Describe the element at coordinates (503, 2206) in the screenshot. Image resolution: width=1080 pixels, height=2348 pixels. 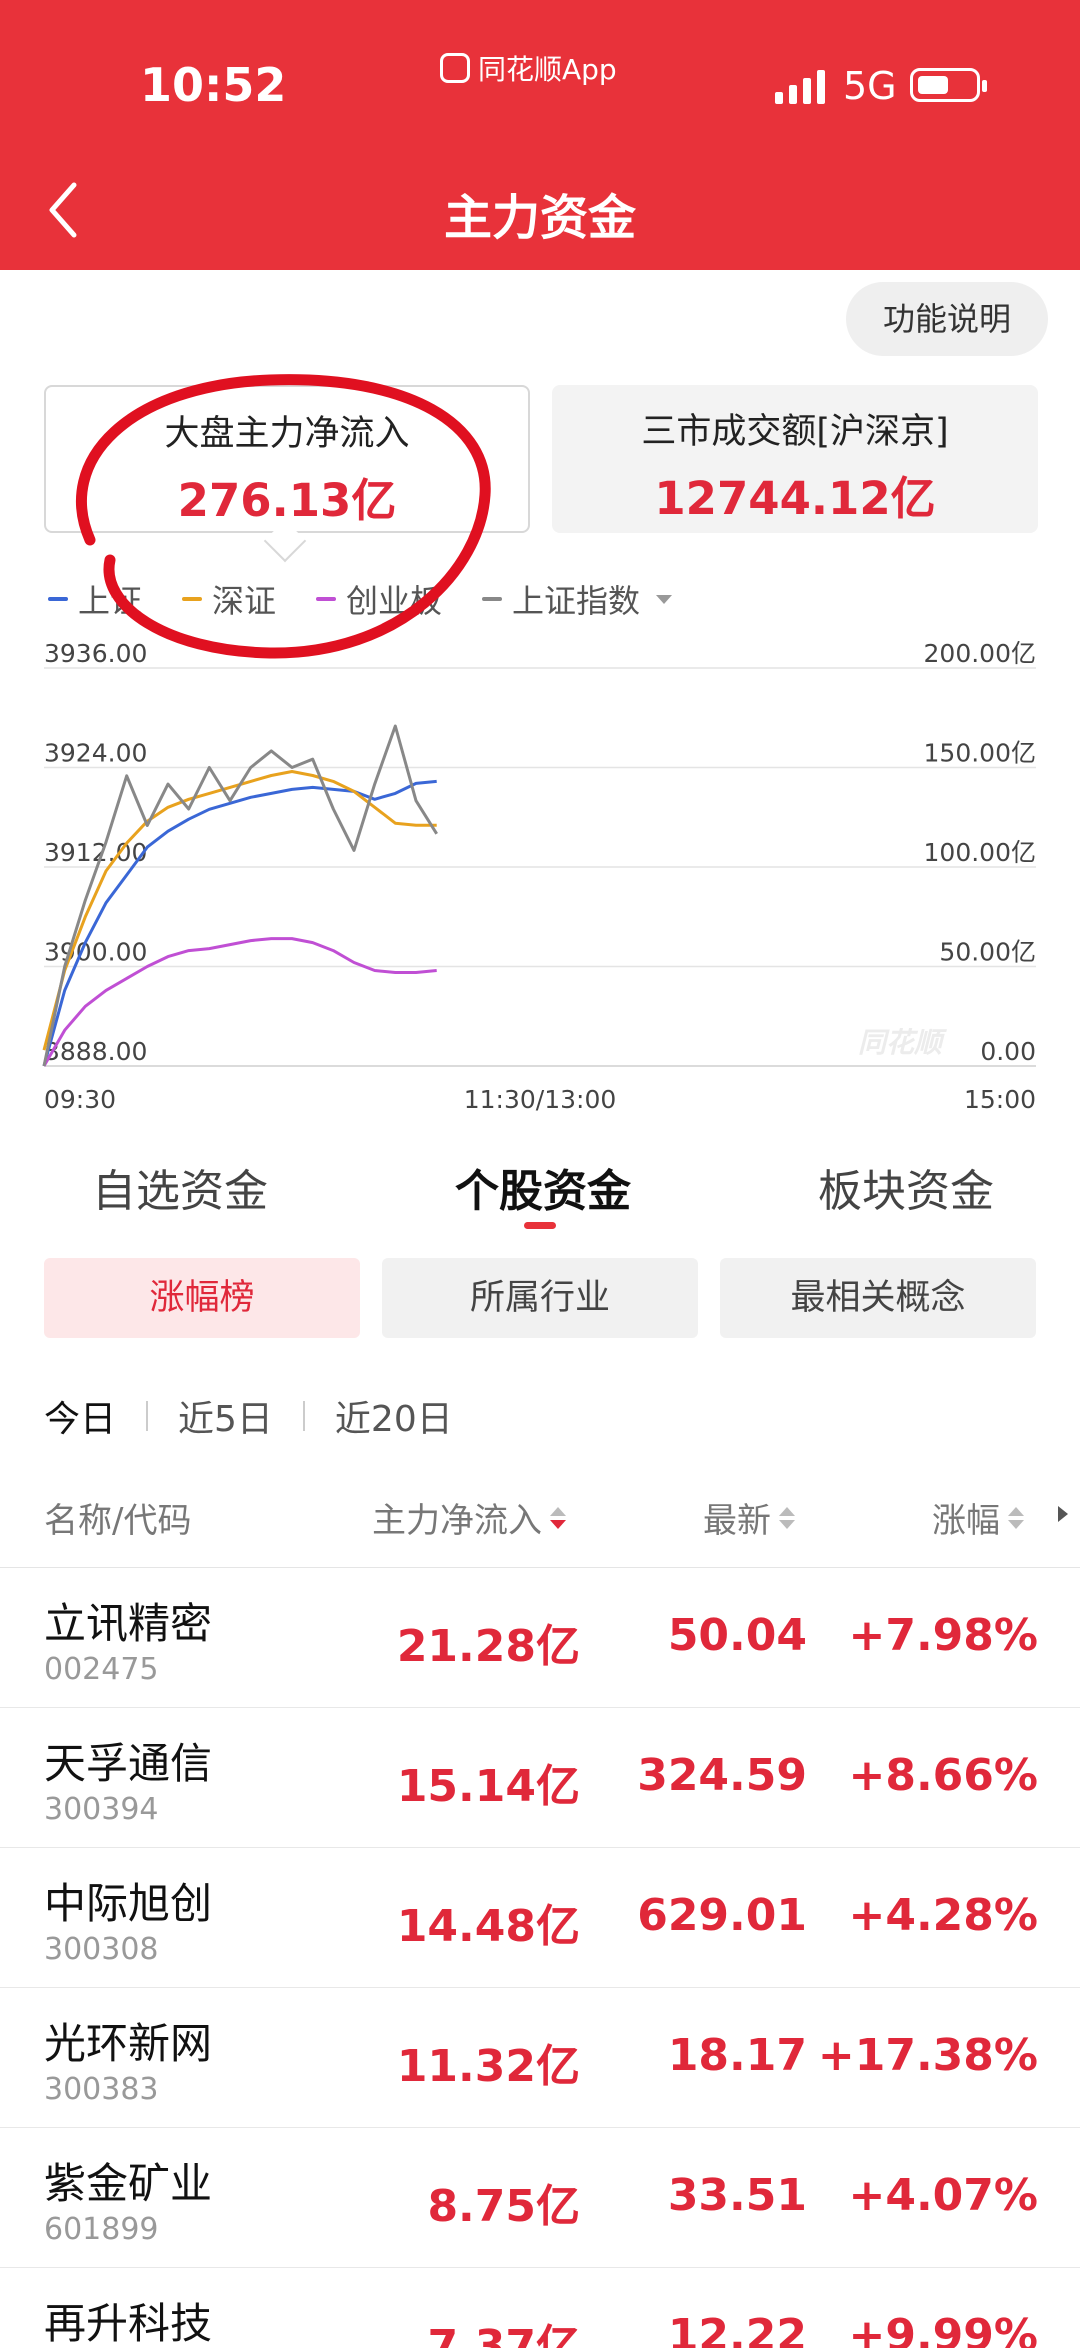
I see `stock-inflow: 8.75亿` at that location.